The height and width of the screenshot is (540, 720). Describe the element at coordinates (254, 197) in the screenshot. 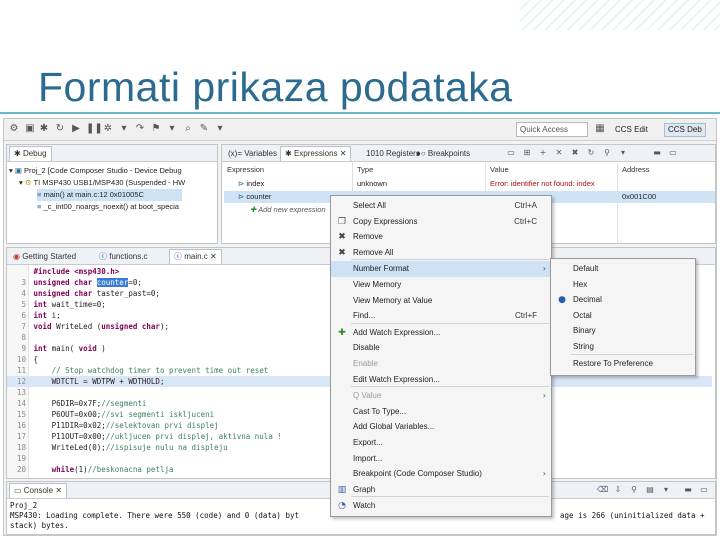

I see `expression-name: ⊳ counter` at that location.